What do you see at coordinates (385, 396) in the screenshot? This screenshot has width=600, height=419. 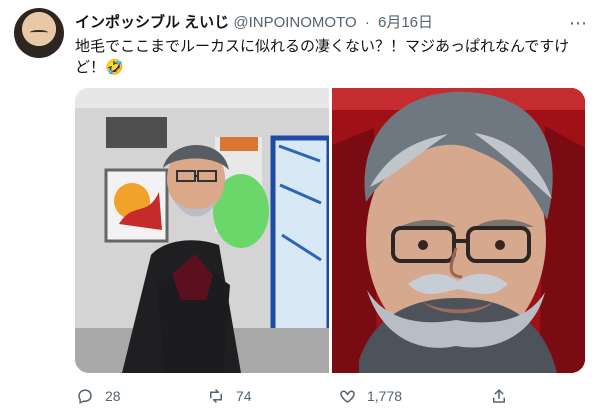 I see `like-count: 1,778` at bounding box center [385, 396].